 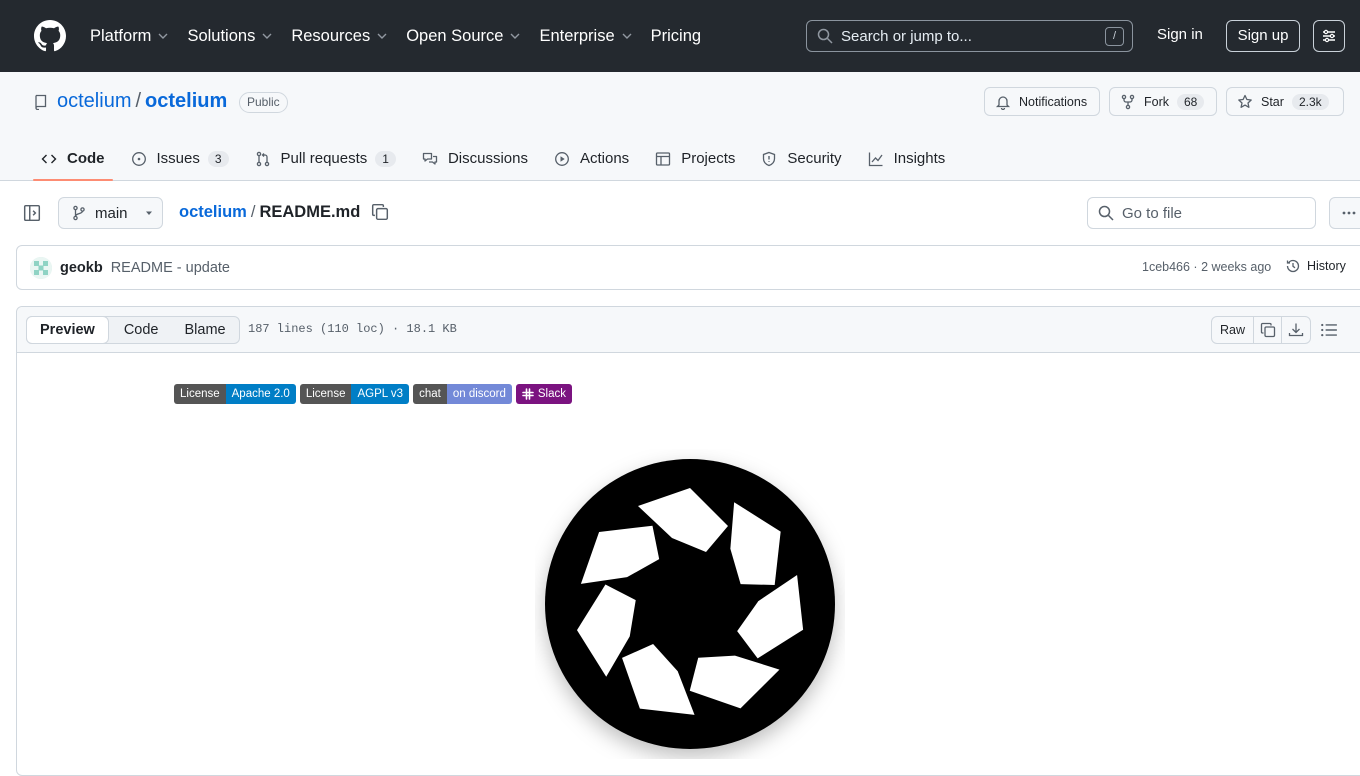 I want to click on nav-pricing: Pricing, so click(x=676, y=36).